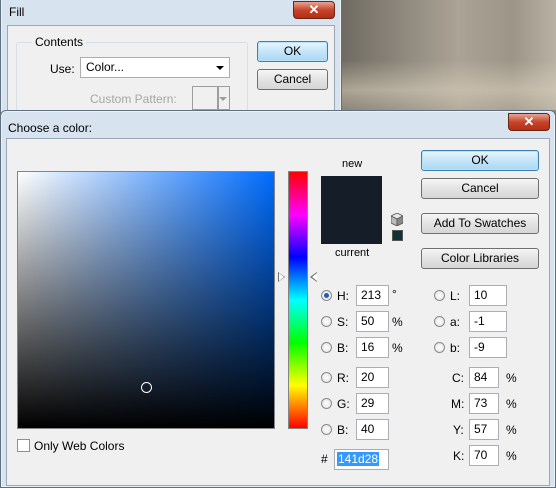 This screenshot has width=556, height=488. I want to click on new-color-swatch, so click(351, 193).